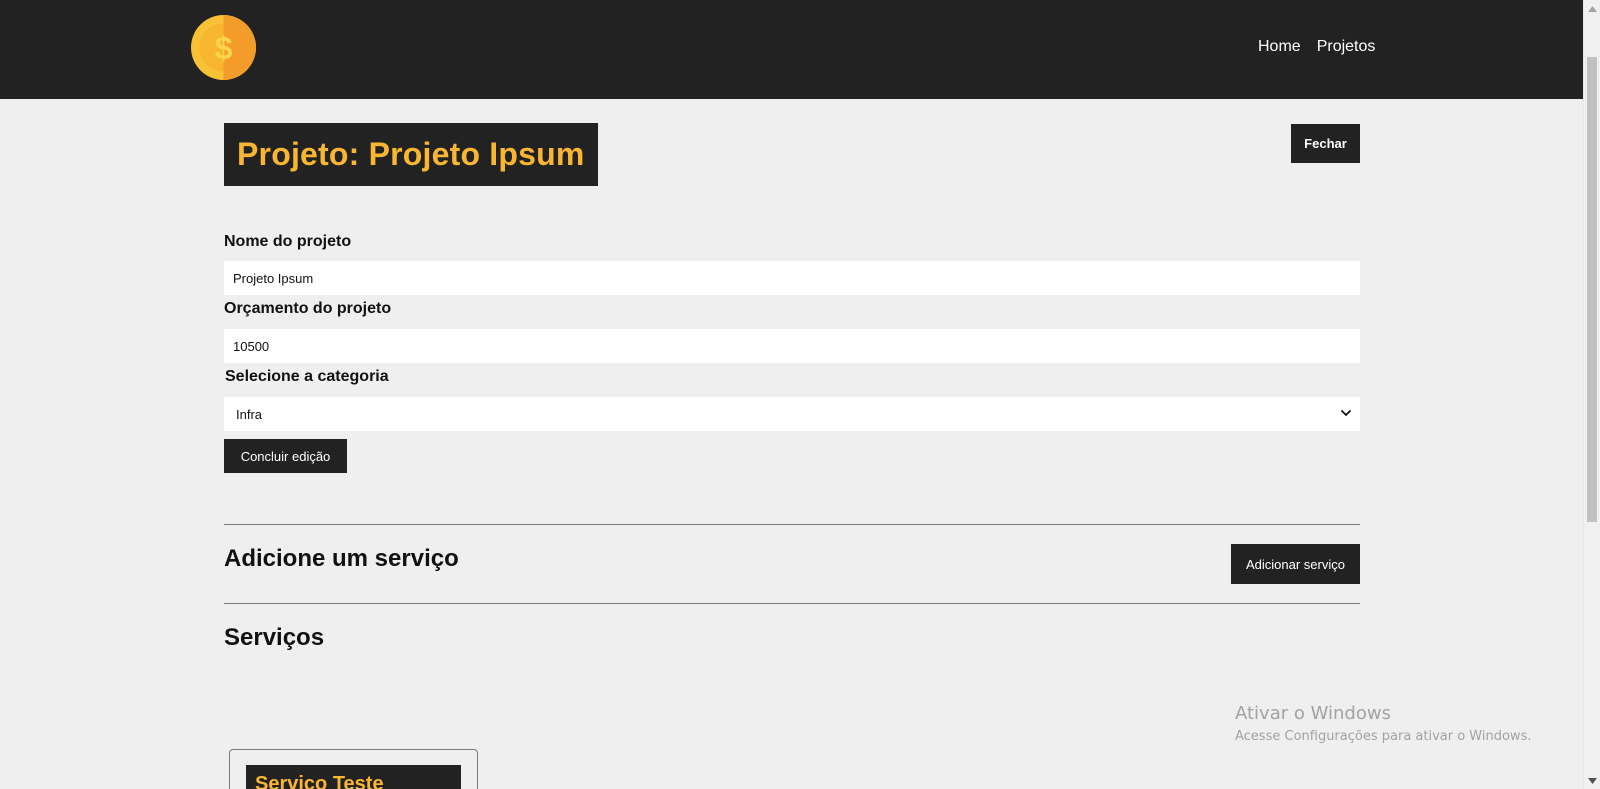  What do you see at coordinates (792, 414) in the screenshot?
I see `category-select: Infra` at bounding box center [792, 414].